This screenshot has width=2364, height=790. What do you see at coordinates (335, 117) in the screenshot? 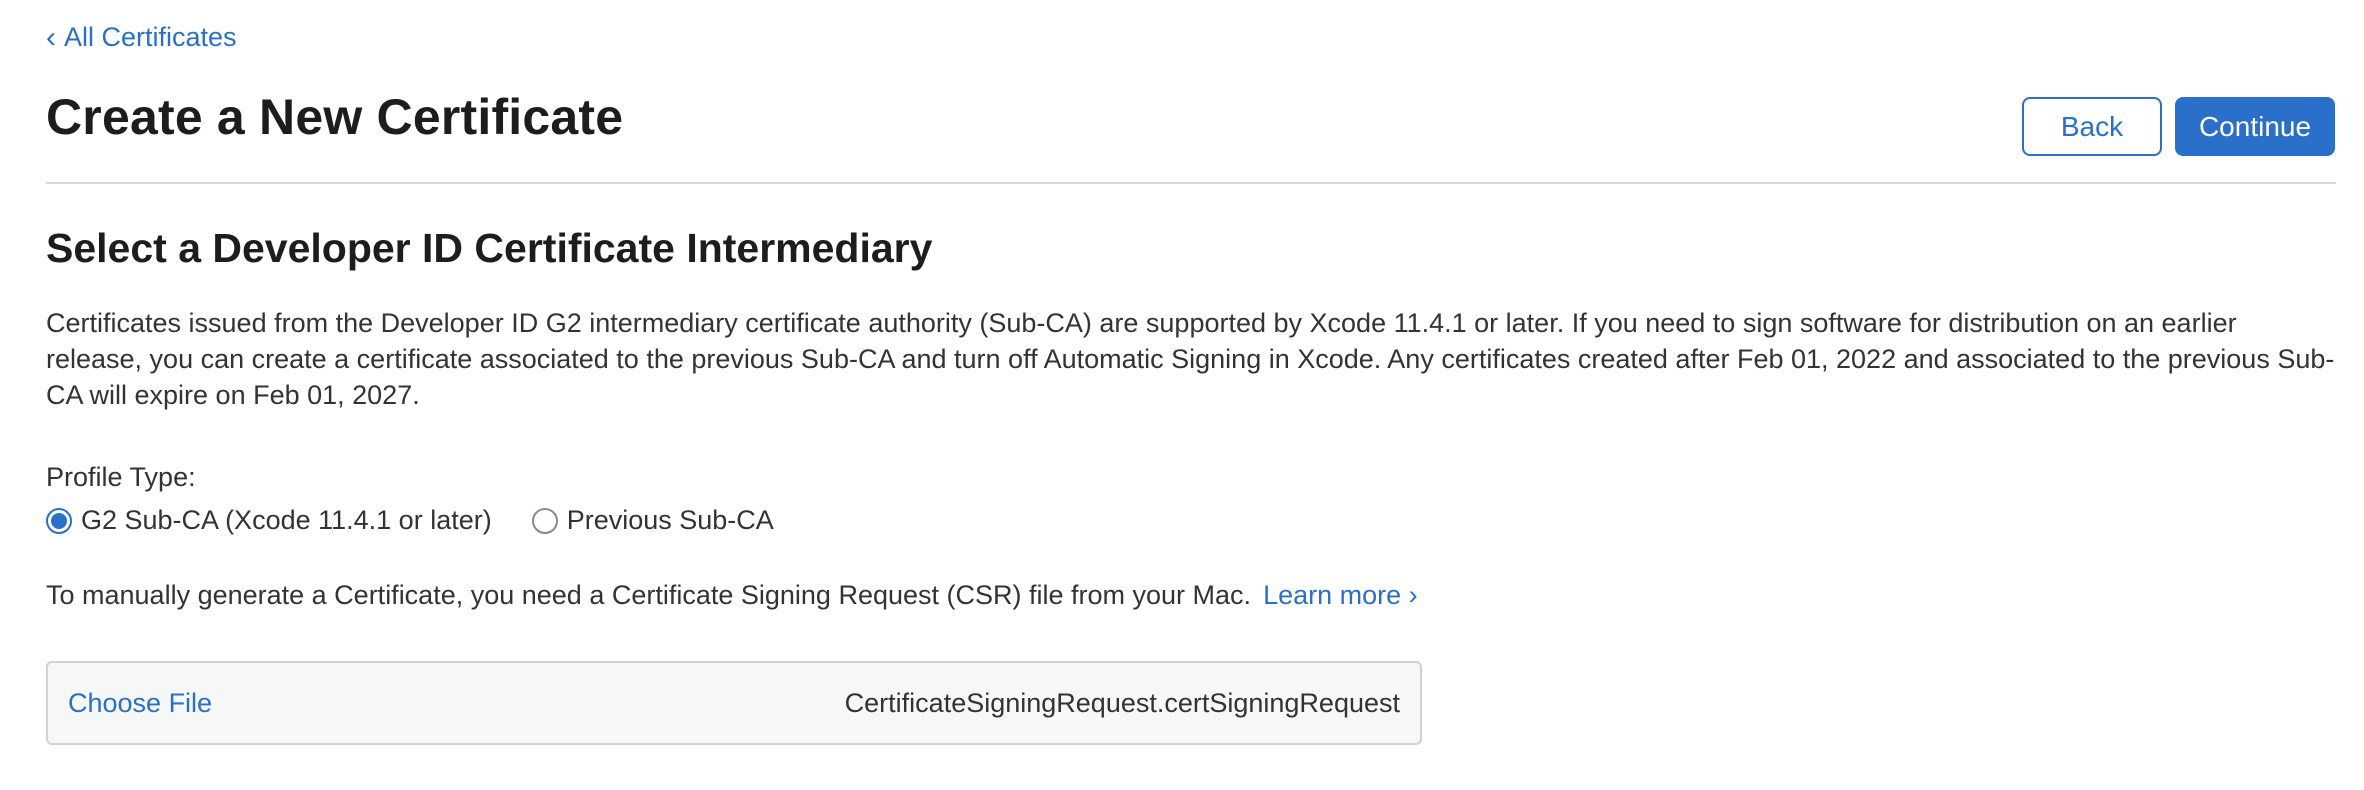
I see `page-title: Create a New Certificate` at bounding box center [335, 117].